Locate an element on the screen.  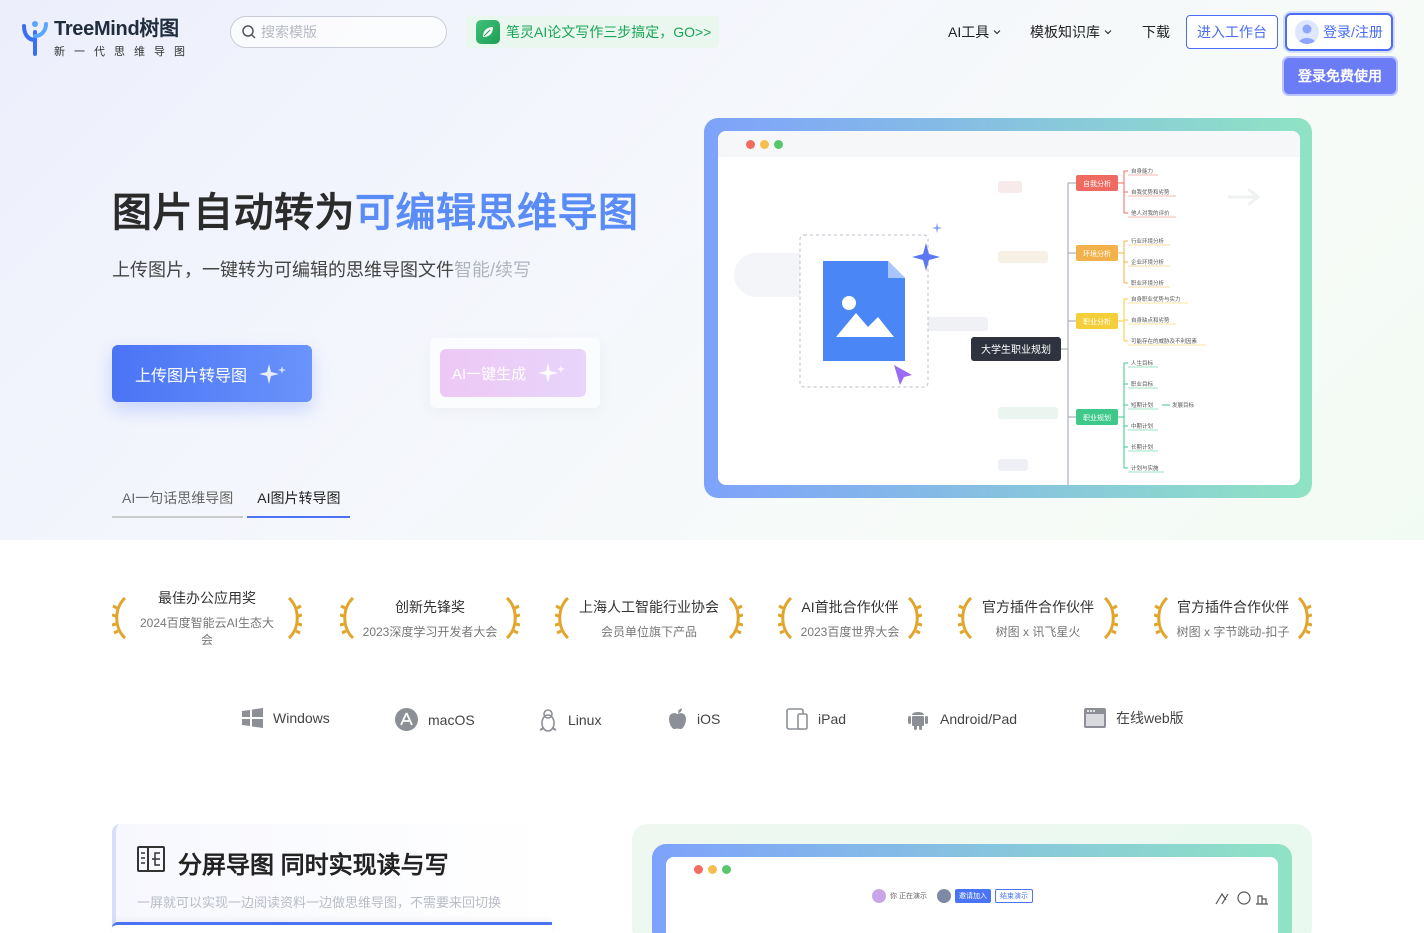
nav-download: 下载 is located at coordinates (1156, 32).